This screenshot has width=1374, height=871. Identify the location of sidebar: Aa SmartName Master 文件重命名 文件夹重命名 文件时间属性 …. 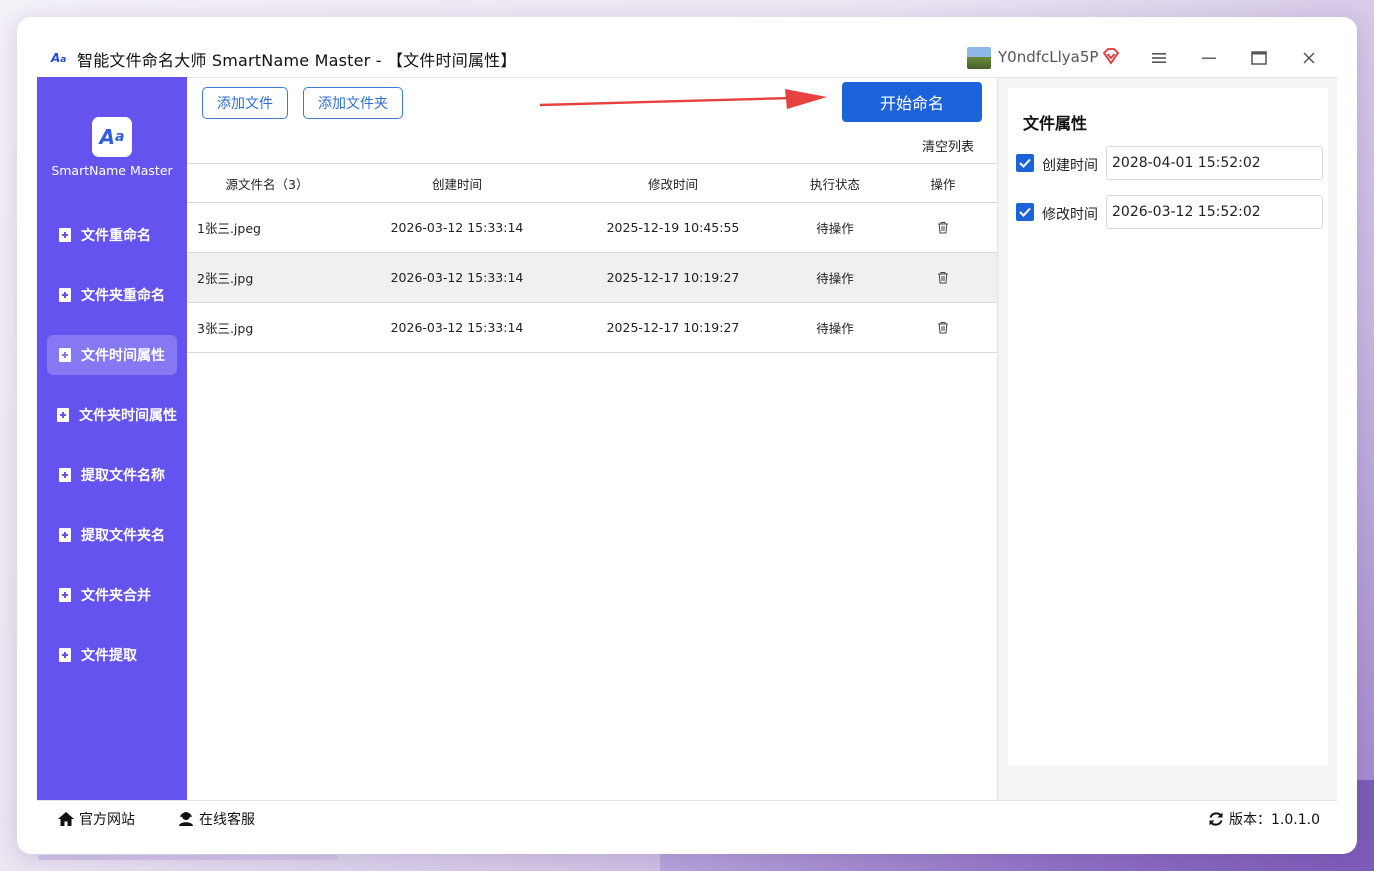
(112, 438).